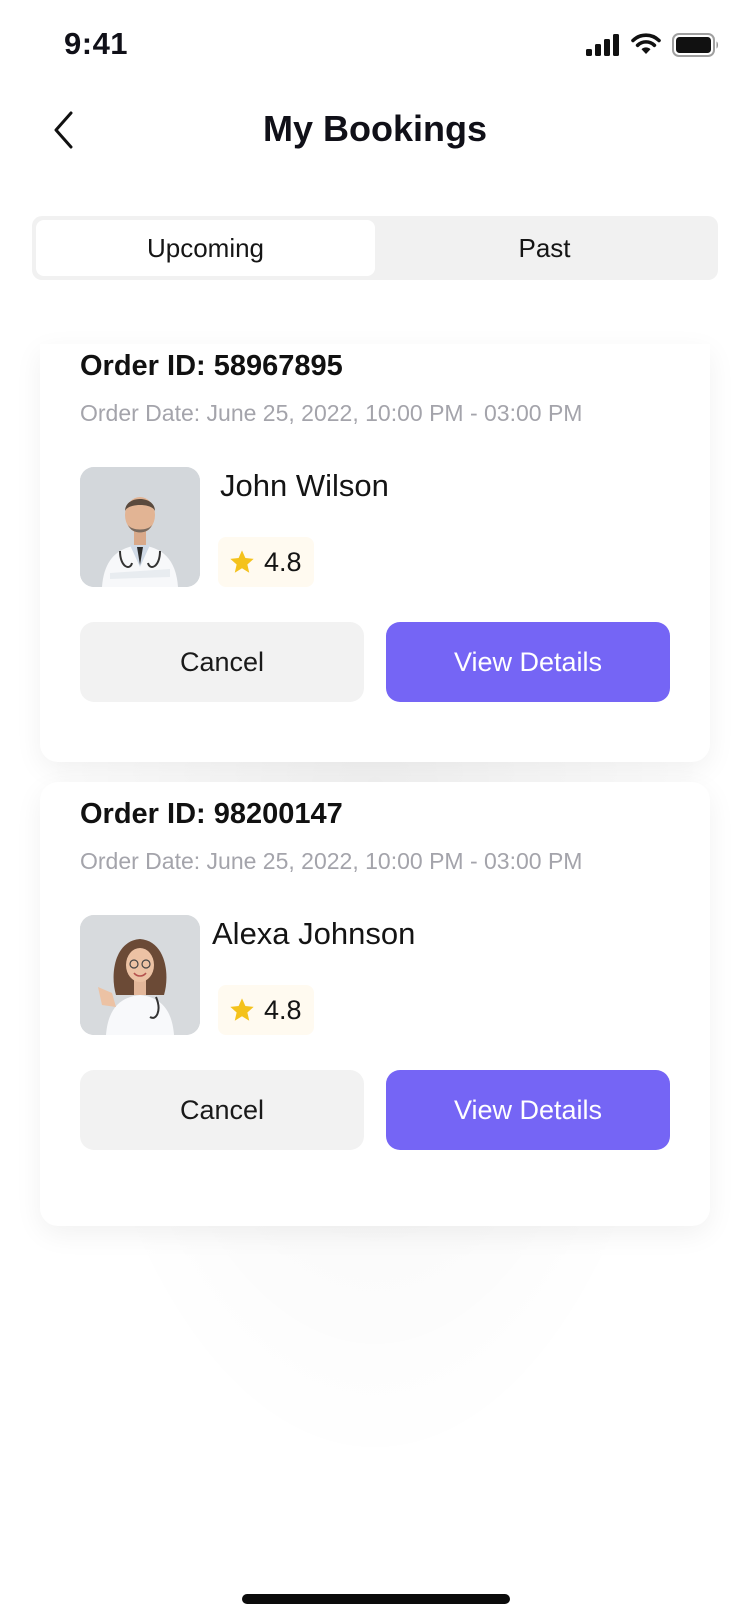 The width and height of the screenshot is (750, 1624). What do you see at coordinates (211, 366) in the screenshot?
I see `order-id: Order ID: 58967895` at bounding box center [211, 366].